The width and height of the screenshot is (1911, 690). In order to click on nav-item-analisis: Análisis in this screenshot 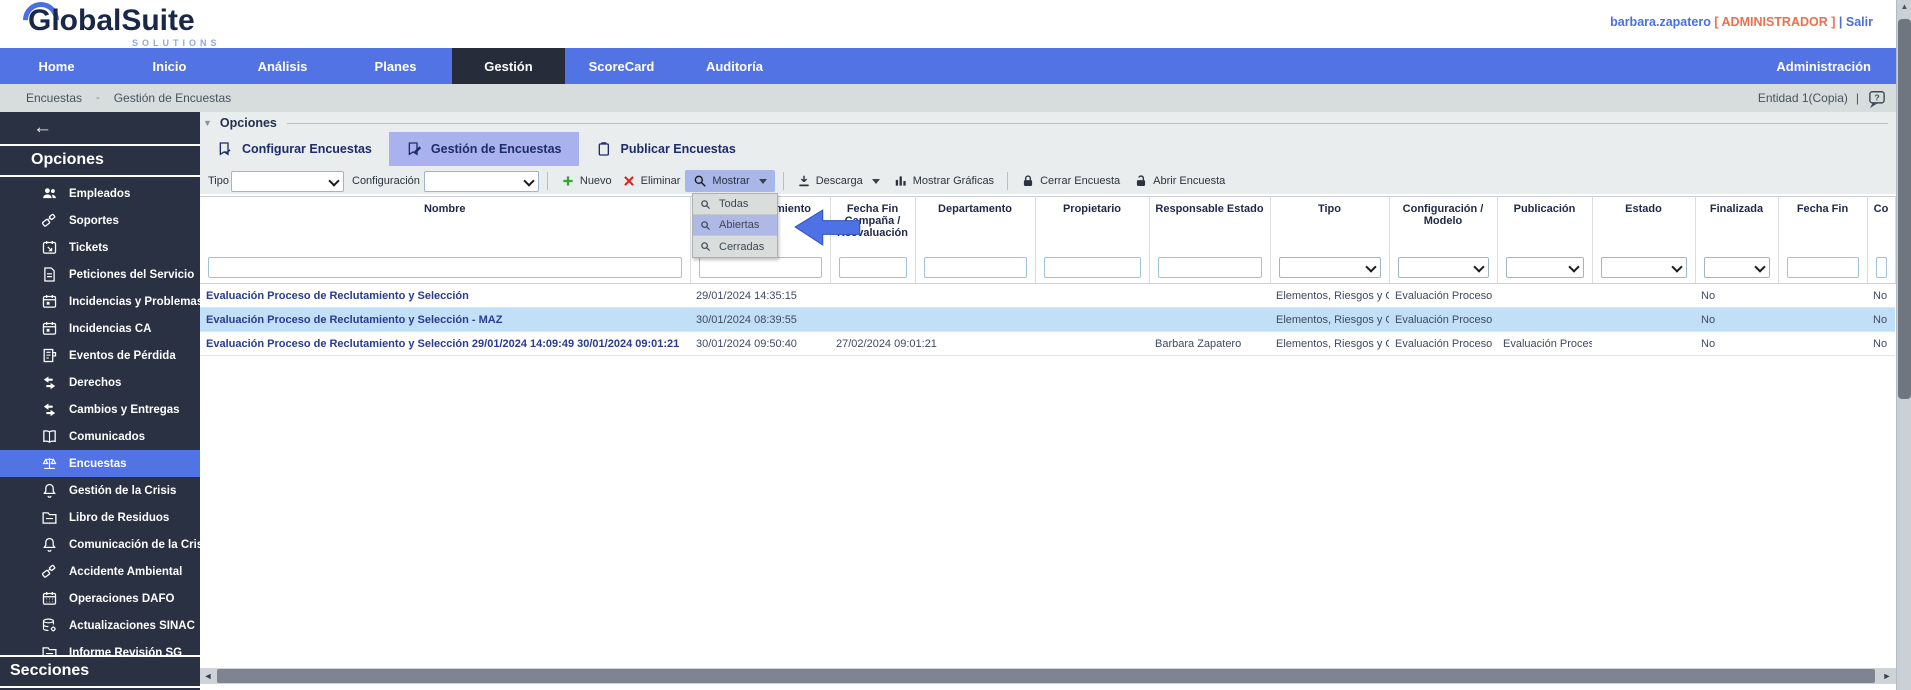, I will do `click(282, 66)`.